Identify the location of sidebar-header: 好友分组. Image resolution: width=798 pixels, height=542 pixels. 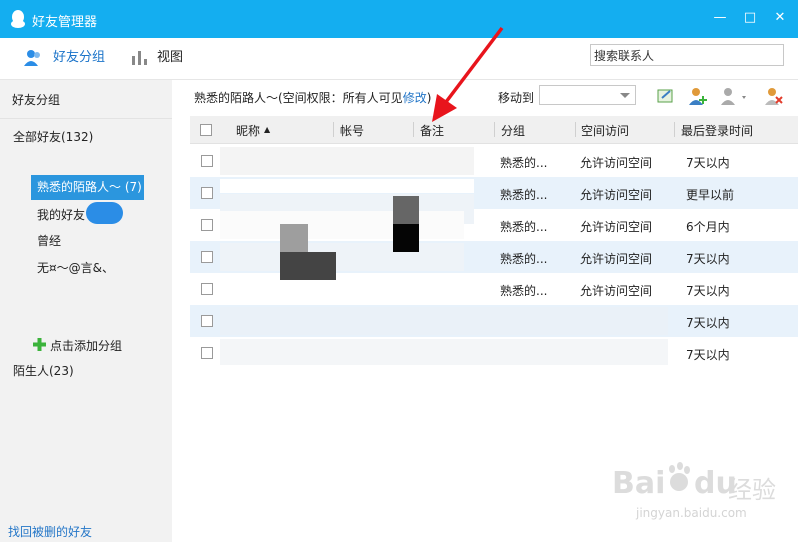
(36, 100).